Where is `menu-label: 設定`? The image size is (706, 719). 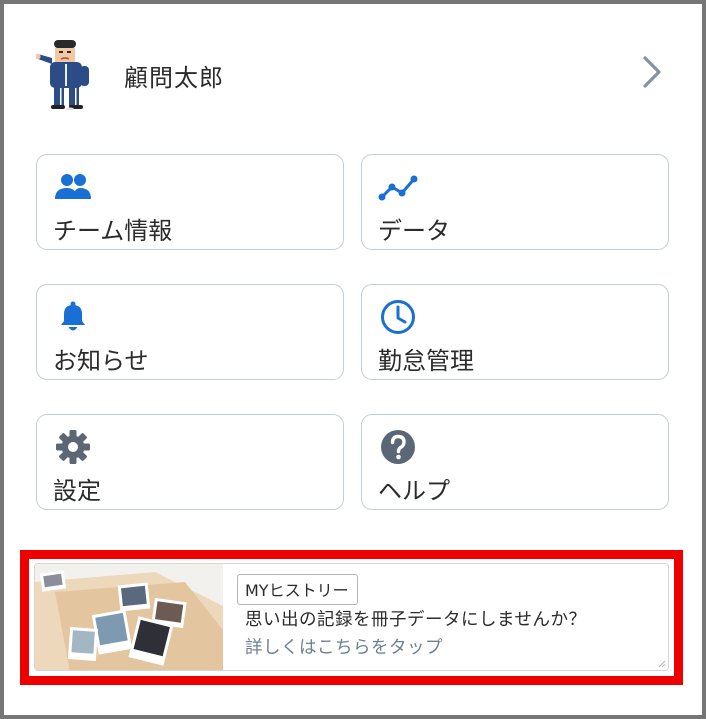
menu-label: 設定 is located at coordinates (77, 491).